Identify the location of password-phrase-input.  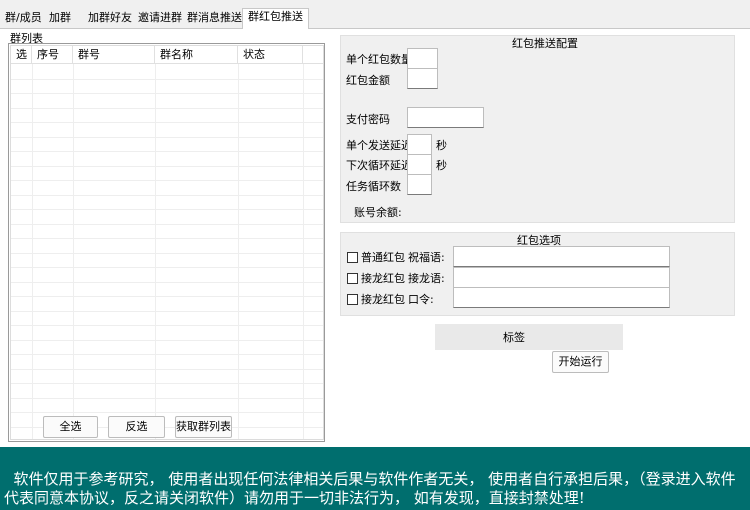
(561, 297).